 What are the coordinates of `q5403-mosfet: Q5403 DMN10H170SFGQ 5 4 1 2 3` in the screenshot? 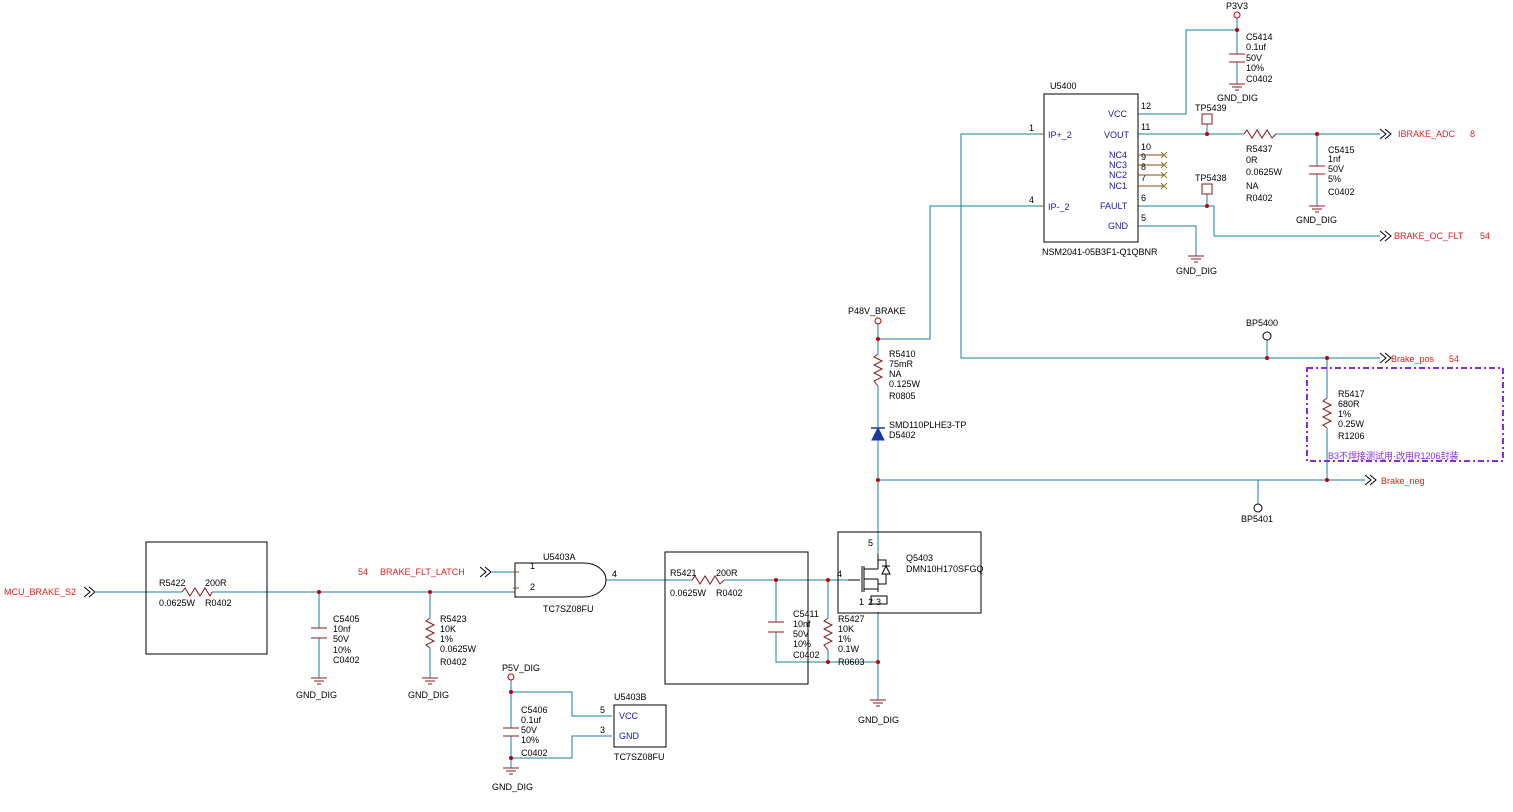 It's located at (910, 572).